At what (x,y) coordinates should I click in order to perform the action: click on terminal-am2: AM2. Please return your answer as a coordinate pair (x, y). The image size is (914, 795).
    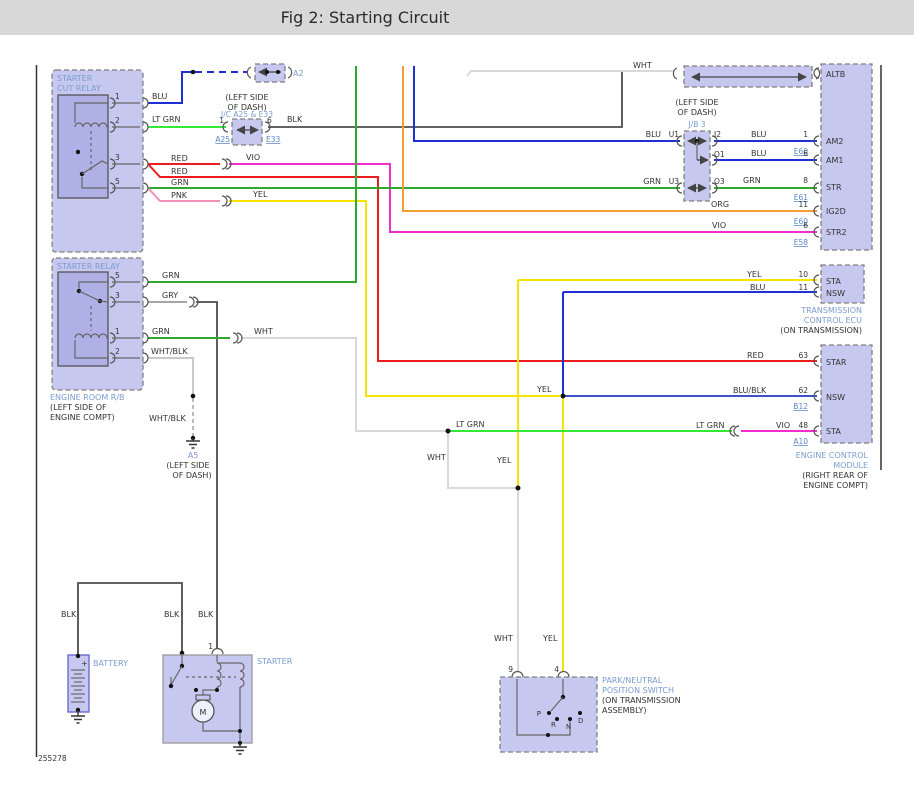
    Looking at the image, I should click on (834, 141).